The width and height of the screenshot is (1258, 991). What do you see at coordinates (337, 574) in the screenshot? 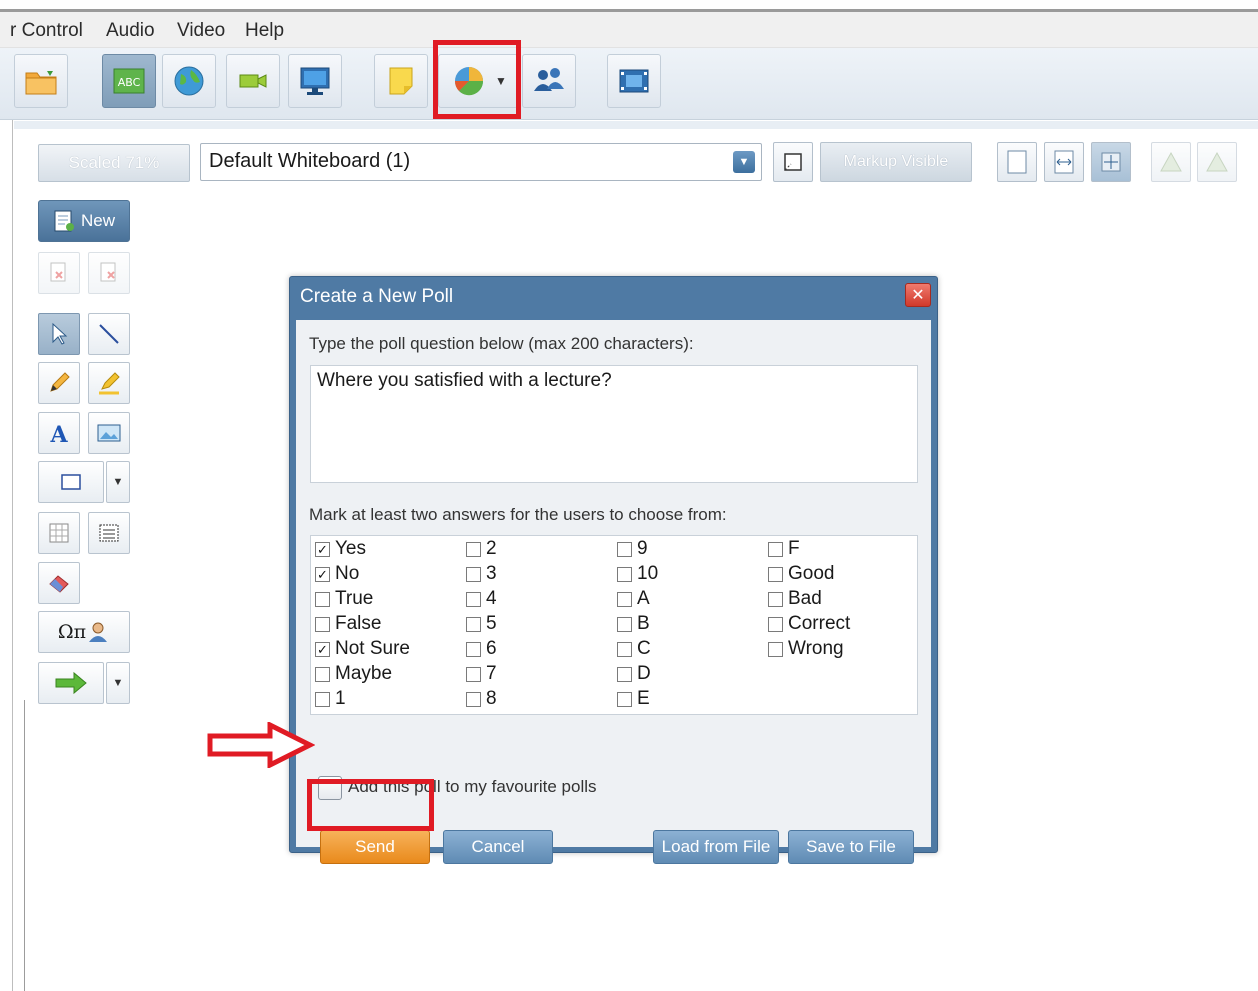
I see `answer-option: ✓ No` at bounding box center [337, 574].